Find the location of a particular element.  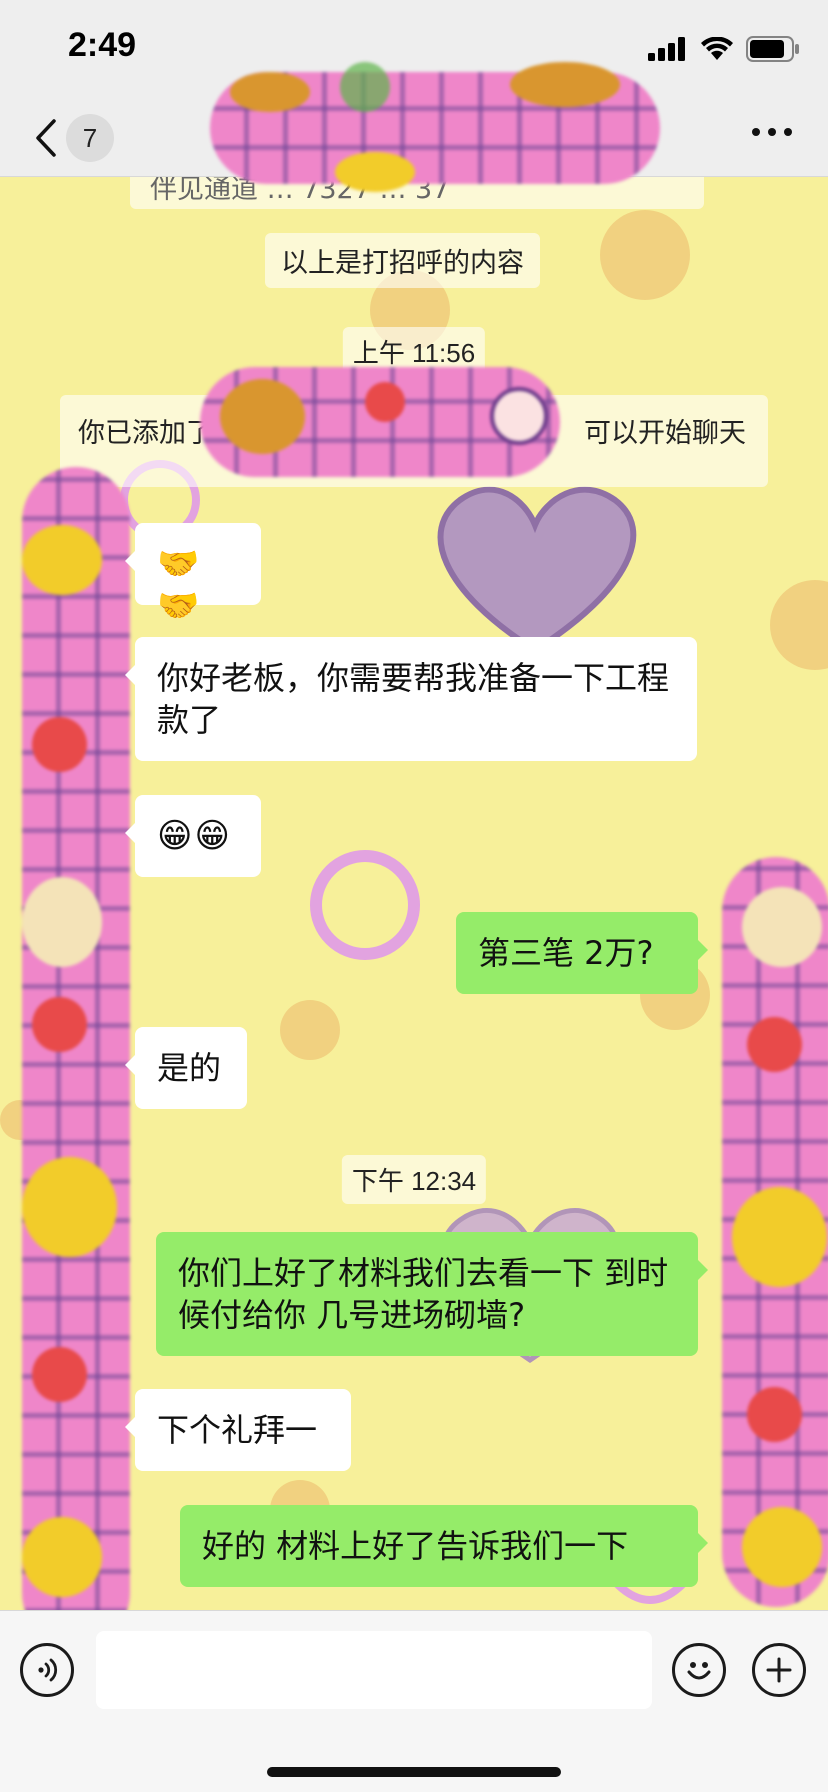

my-avatar-mosaic is located at coordinates (775, 1232).